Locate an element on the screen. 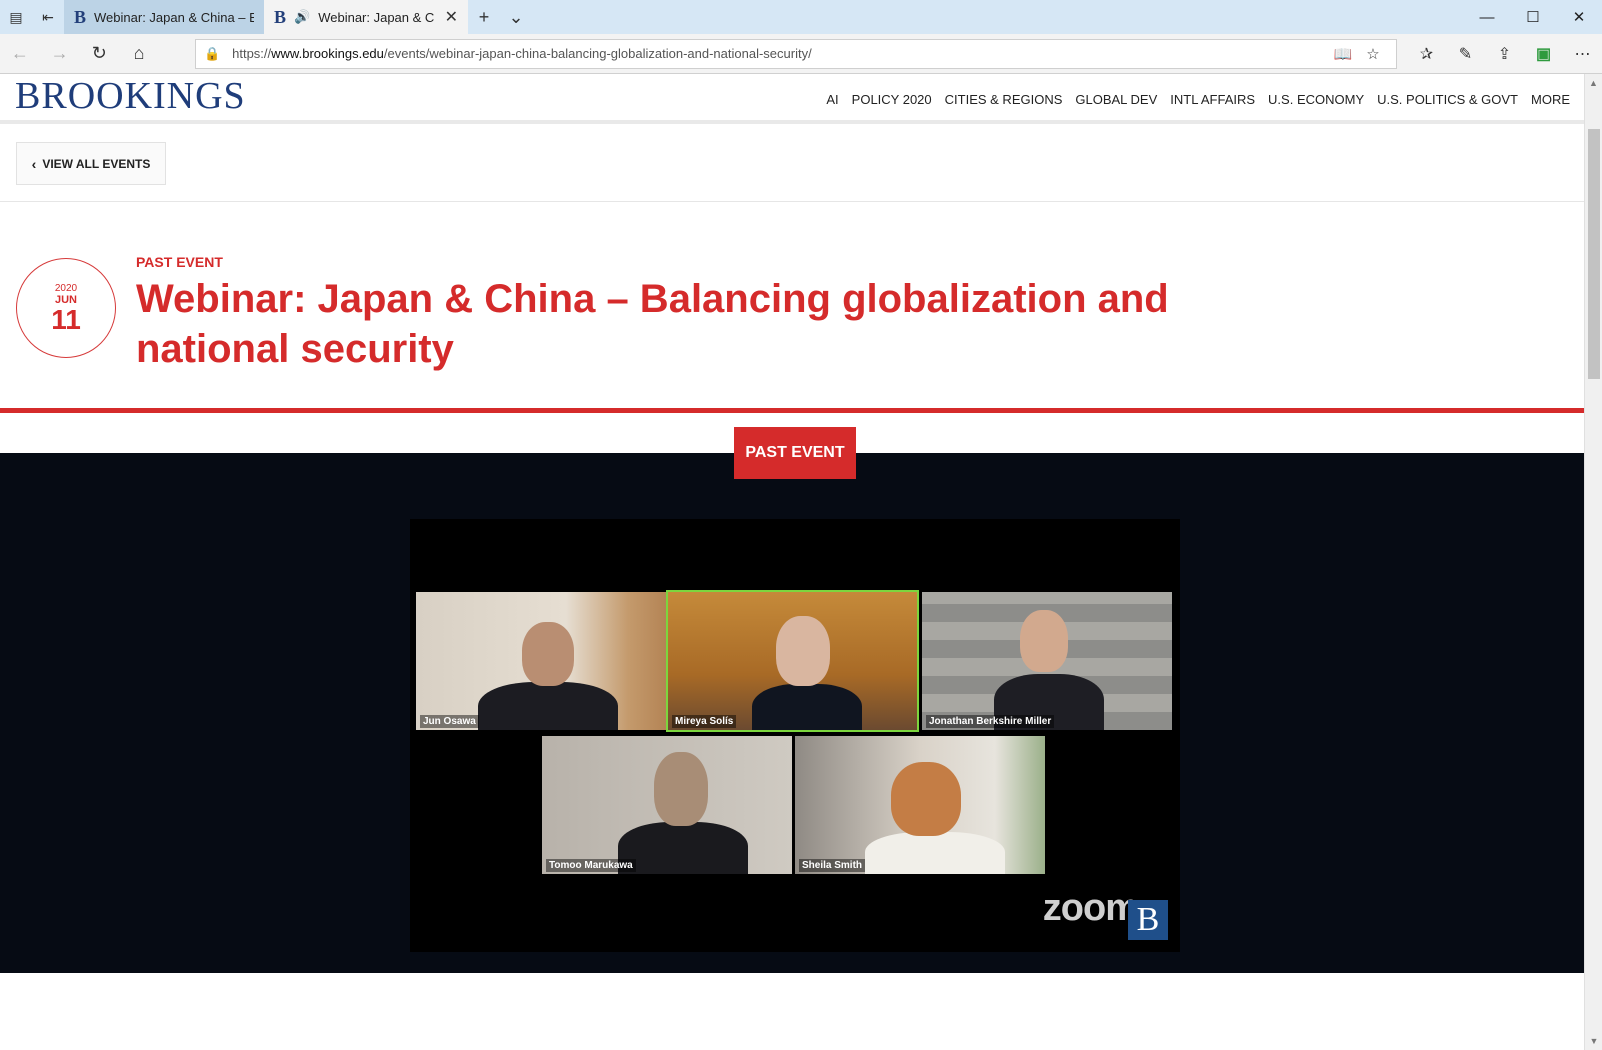 Image resolution: width=1602 pixels, height=1050 pixels. browser-toolbar: ✰ ✎ ⇪ ▣ ⋯ is located at coordinates (1504, 54).